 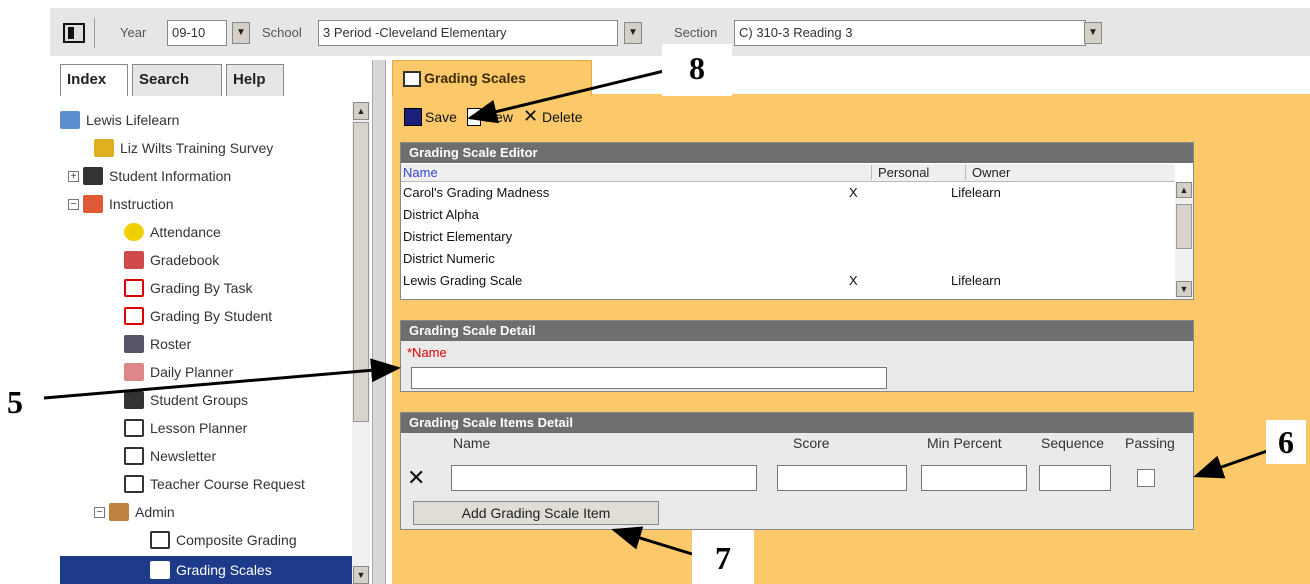 What do you see at coordinates (553, 116) in the screenshot?
I see `delete-button: ✕ Delete` at bounding box center [553, 116].